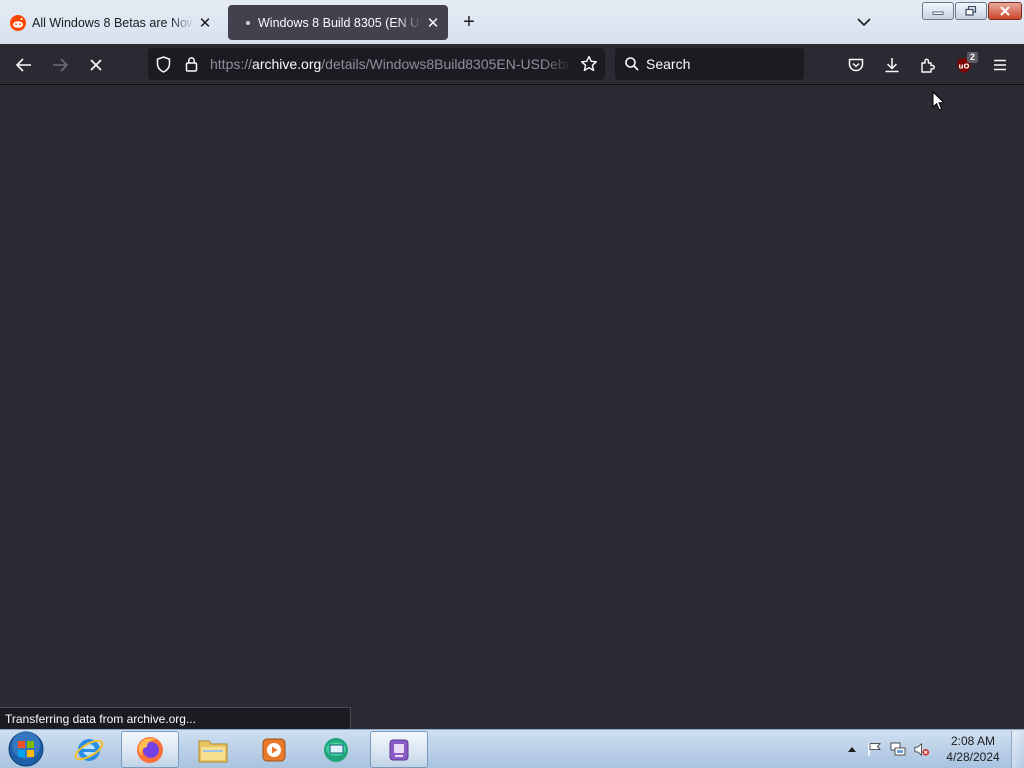  I want to click on restore-icon, so click(971, 11).